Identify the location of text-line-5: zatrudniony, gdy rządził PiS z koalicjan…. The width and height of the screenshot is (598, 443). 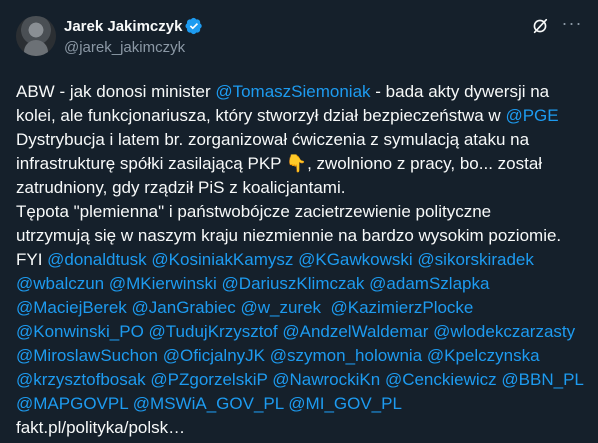
(181, 187).